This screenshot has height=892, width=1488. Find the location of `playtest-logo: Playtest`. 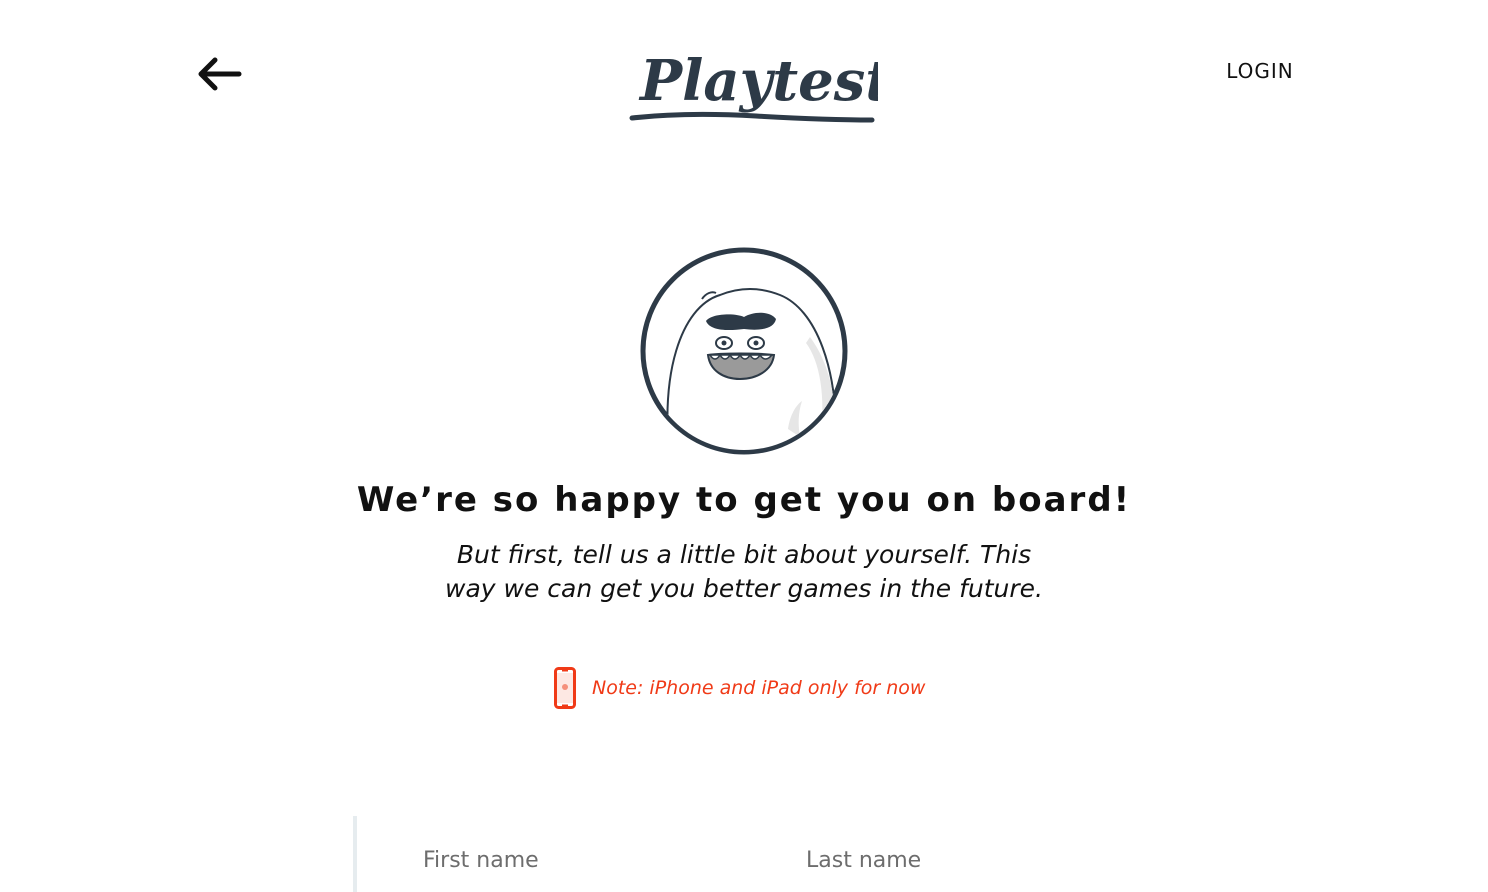

playtest-logo: Playtest is located at coordinates (758, 84).